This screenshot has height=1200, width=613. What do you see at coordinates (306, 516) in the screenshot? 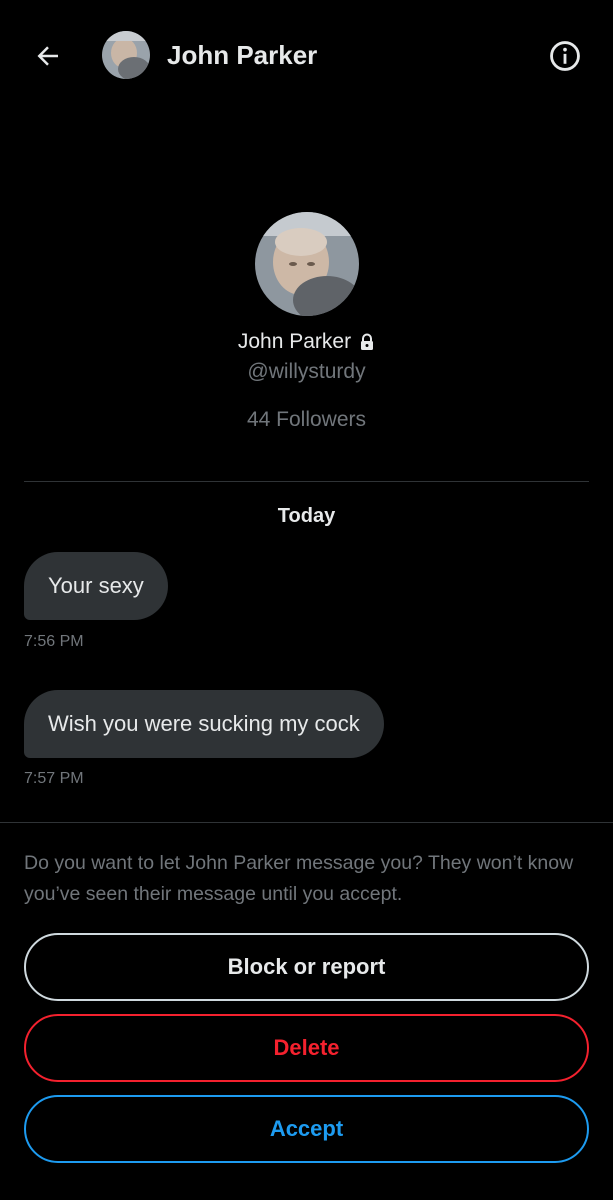
I see `date-separator: Today` at bounding box center [306, 516].